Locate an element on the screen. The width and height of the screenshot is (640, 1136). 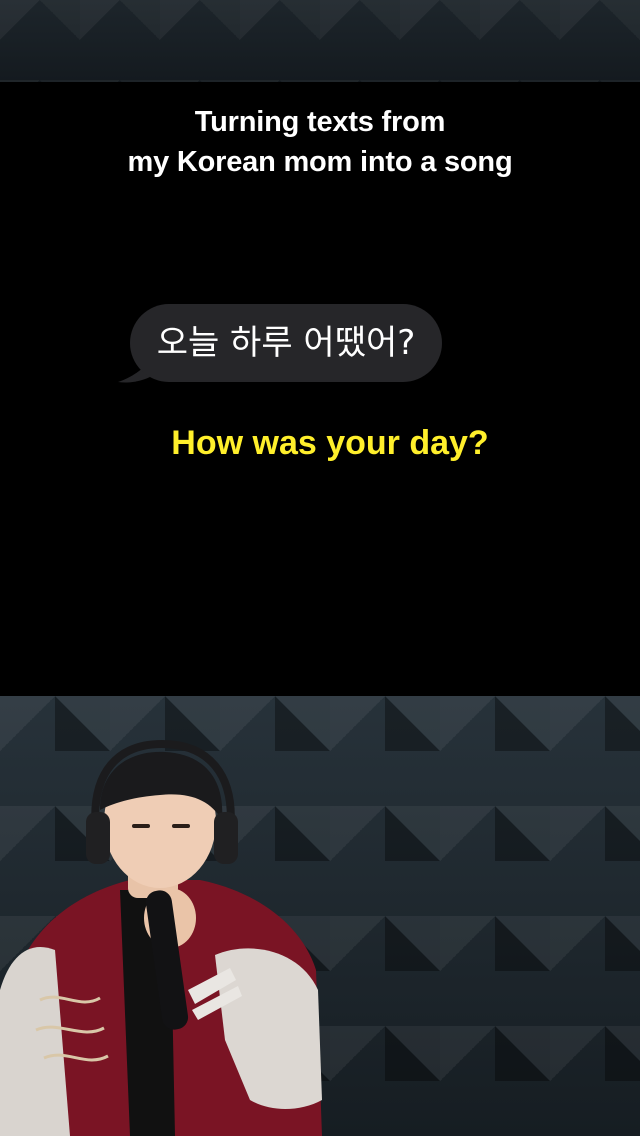
foam-background-top is located at coordinates (320, 41).